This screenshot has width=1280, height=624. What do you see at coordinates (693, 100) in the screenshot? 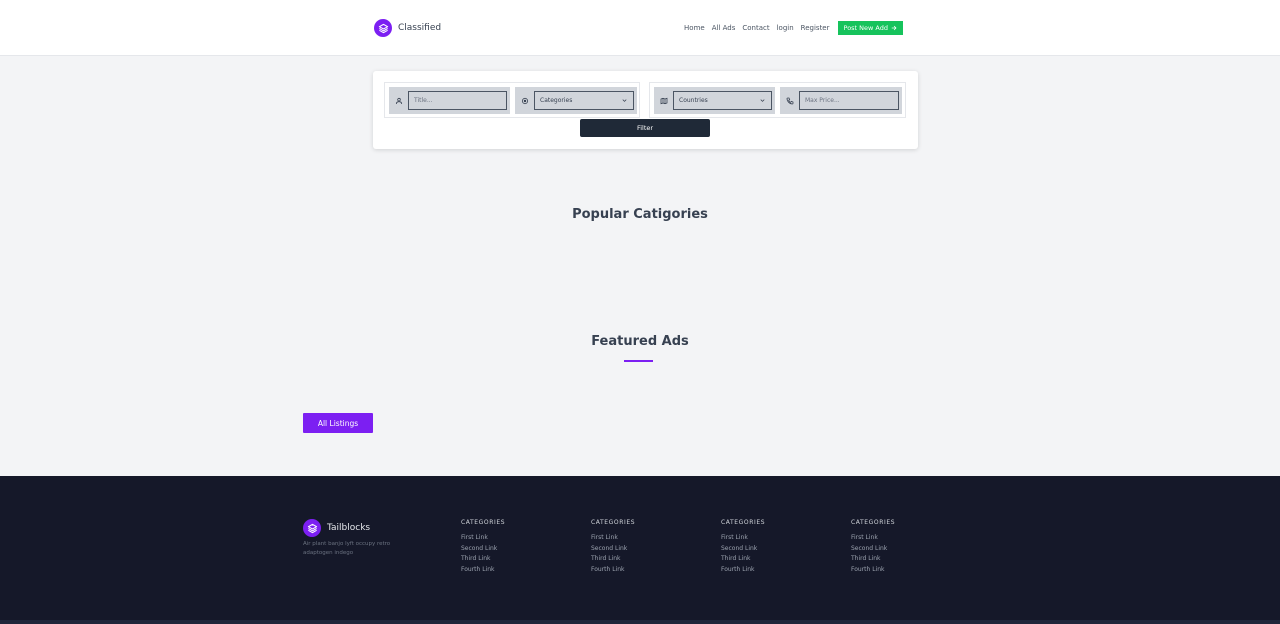
I see `country-select-value: Countries` at bounding box center [693, 100].